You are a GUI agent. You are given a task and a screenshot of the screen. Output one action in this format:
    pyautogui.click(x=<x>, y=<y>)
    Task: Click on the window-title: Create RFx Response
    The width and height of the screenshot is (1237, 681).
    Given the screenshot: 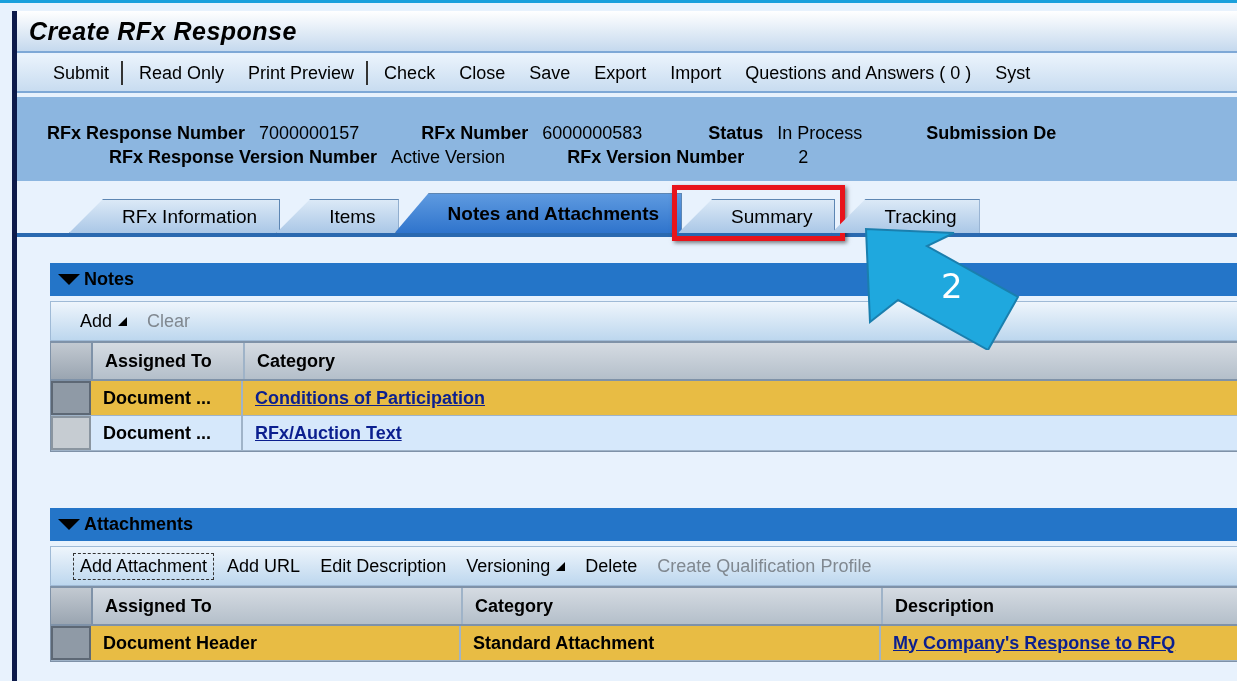 What is the action you would take?
    pyautogui.click(x=163, y=31)
    